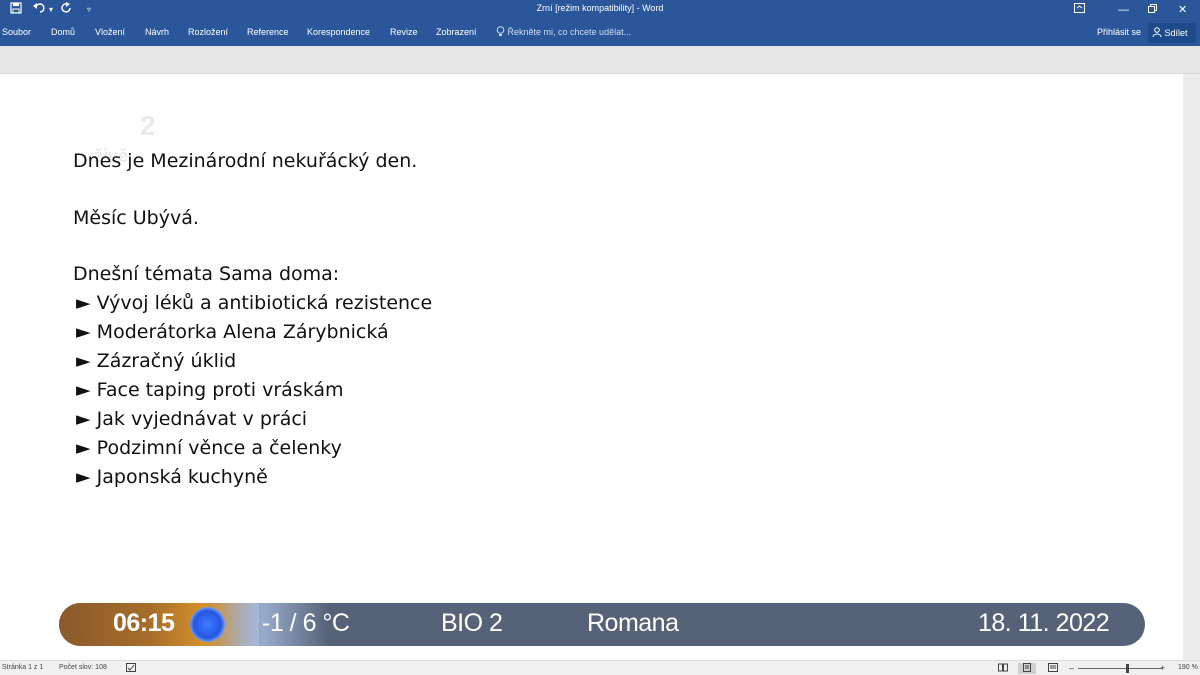 This screenshot has width=1200, height=675. I want to click on weather-icon, so click(207, 624).